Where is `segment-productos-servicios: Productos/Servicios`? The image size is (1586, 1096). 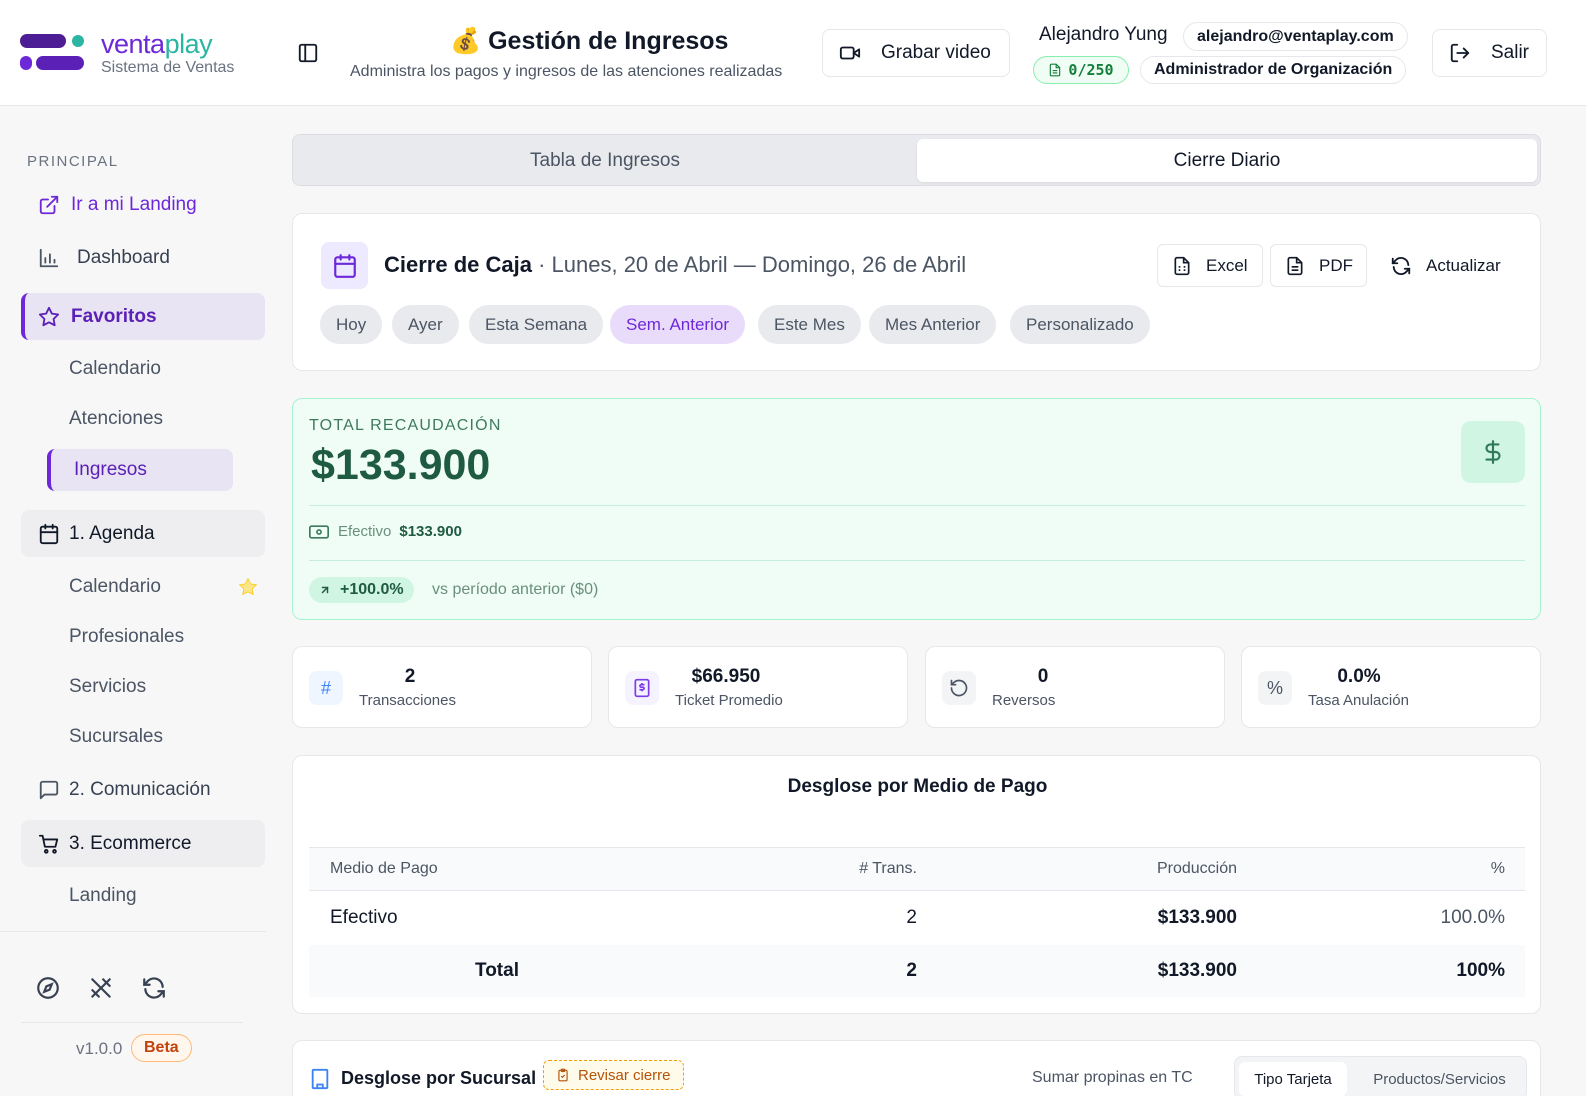 segment-productos-servicios: Productos/Servicios is located at coordinates (1439, 1079).